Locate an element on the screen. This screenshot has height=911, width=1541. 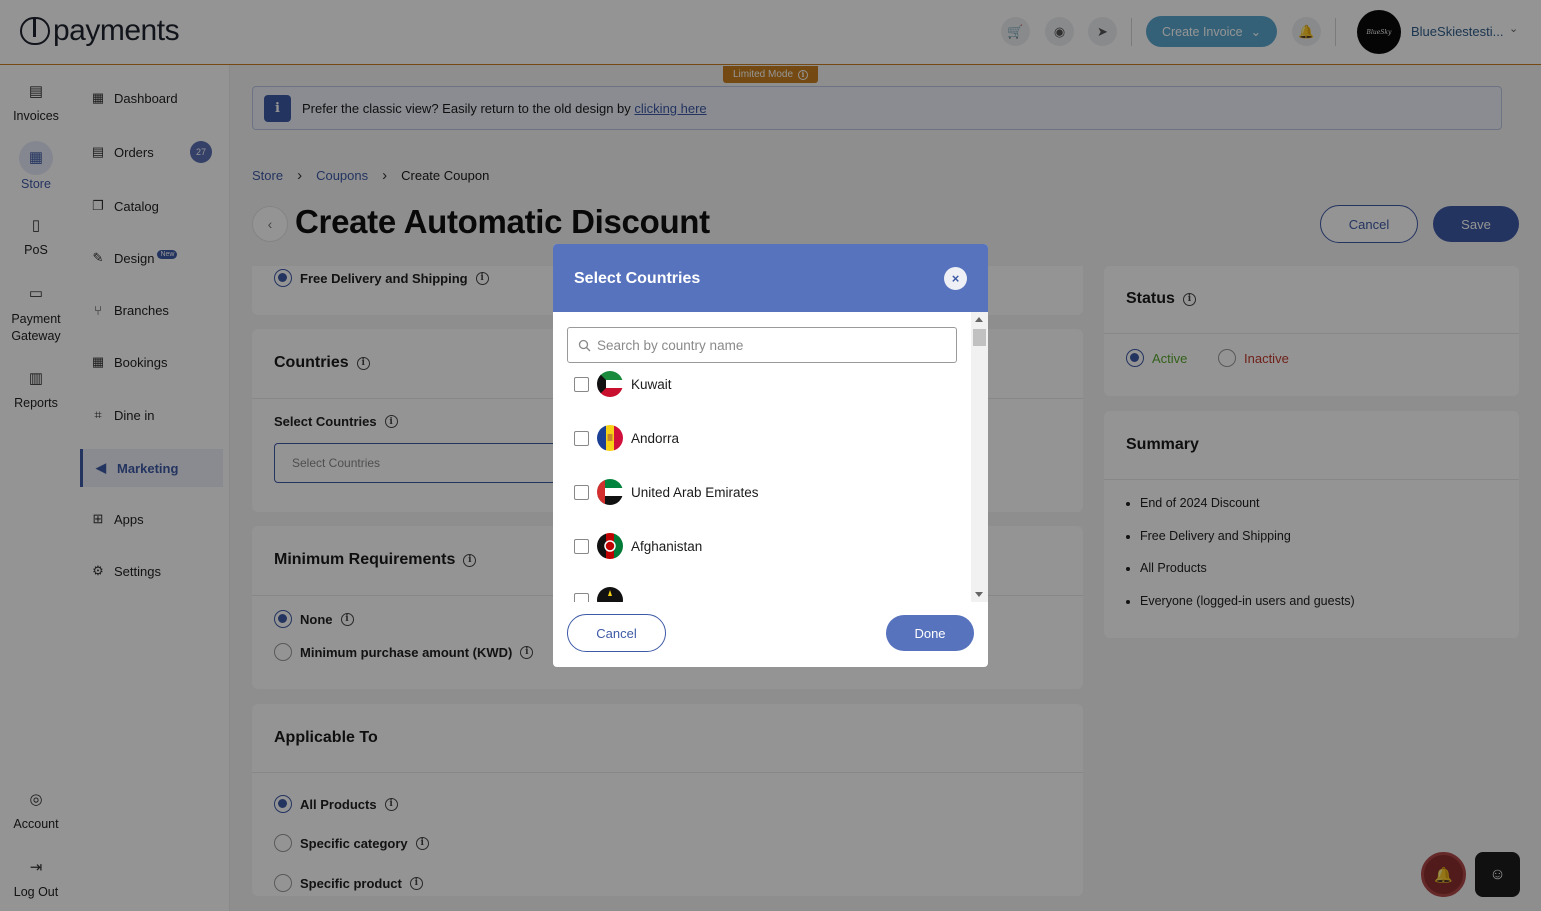
kuwait-flag-icon is located at coordinates (610, 384).